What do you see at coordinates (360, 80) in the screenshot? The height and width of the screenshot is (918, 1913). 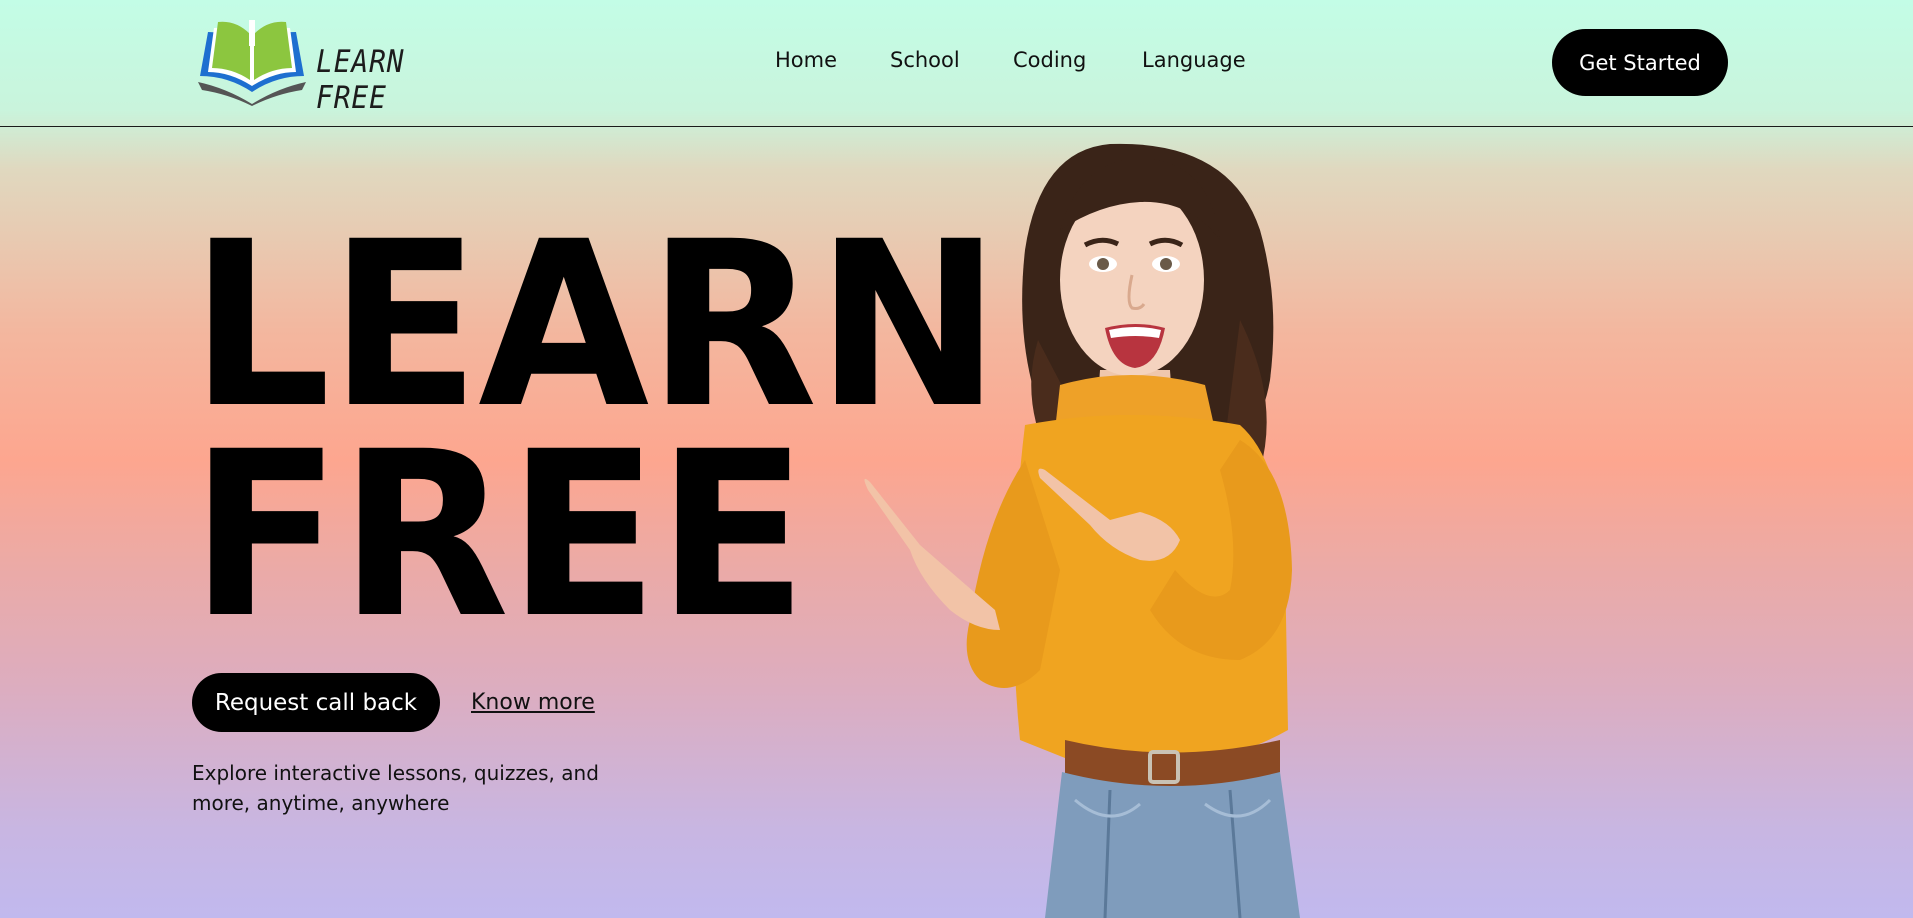 I see `brand-name: LEARN FREE` at bounding box center [360, 80].